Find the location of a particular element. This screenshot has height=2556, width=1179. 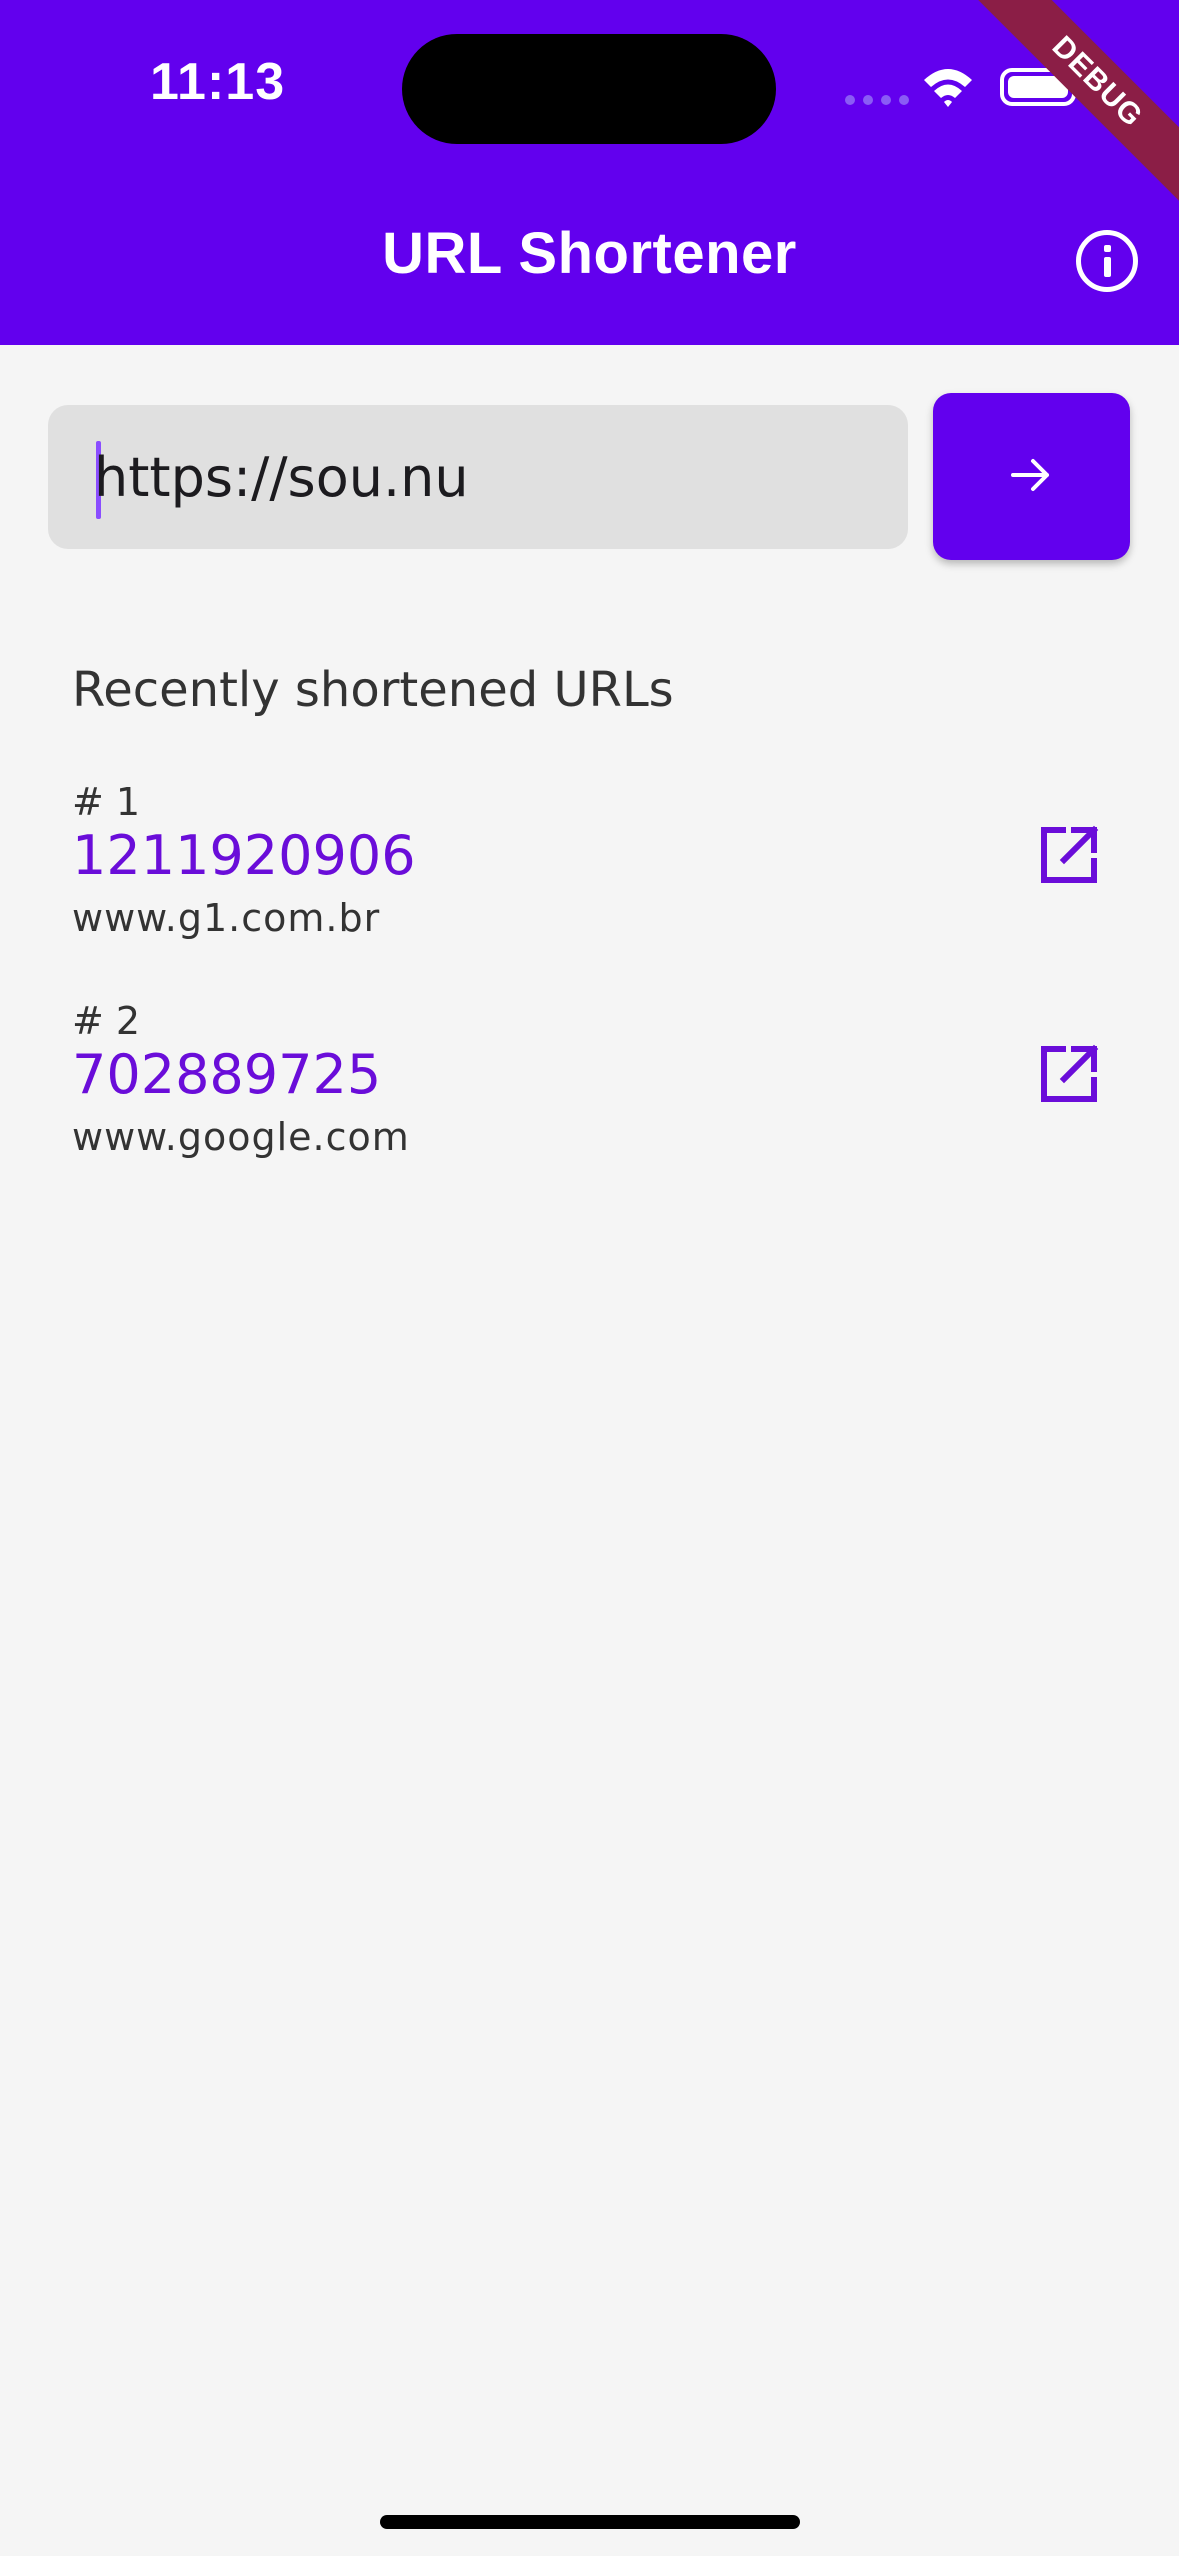

url-input is located at coordinates (484, 477).